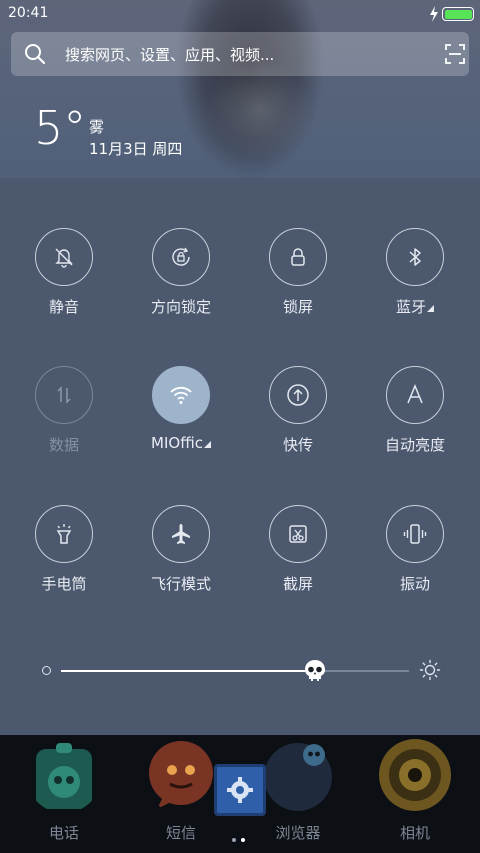 The width and height of the screenshot is (480, 853). I want to click on lock-icon, so click(298, 257).